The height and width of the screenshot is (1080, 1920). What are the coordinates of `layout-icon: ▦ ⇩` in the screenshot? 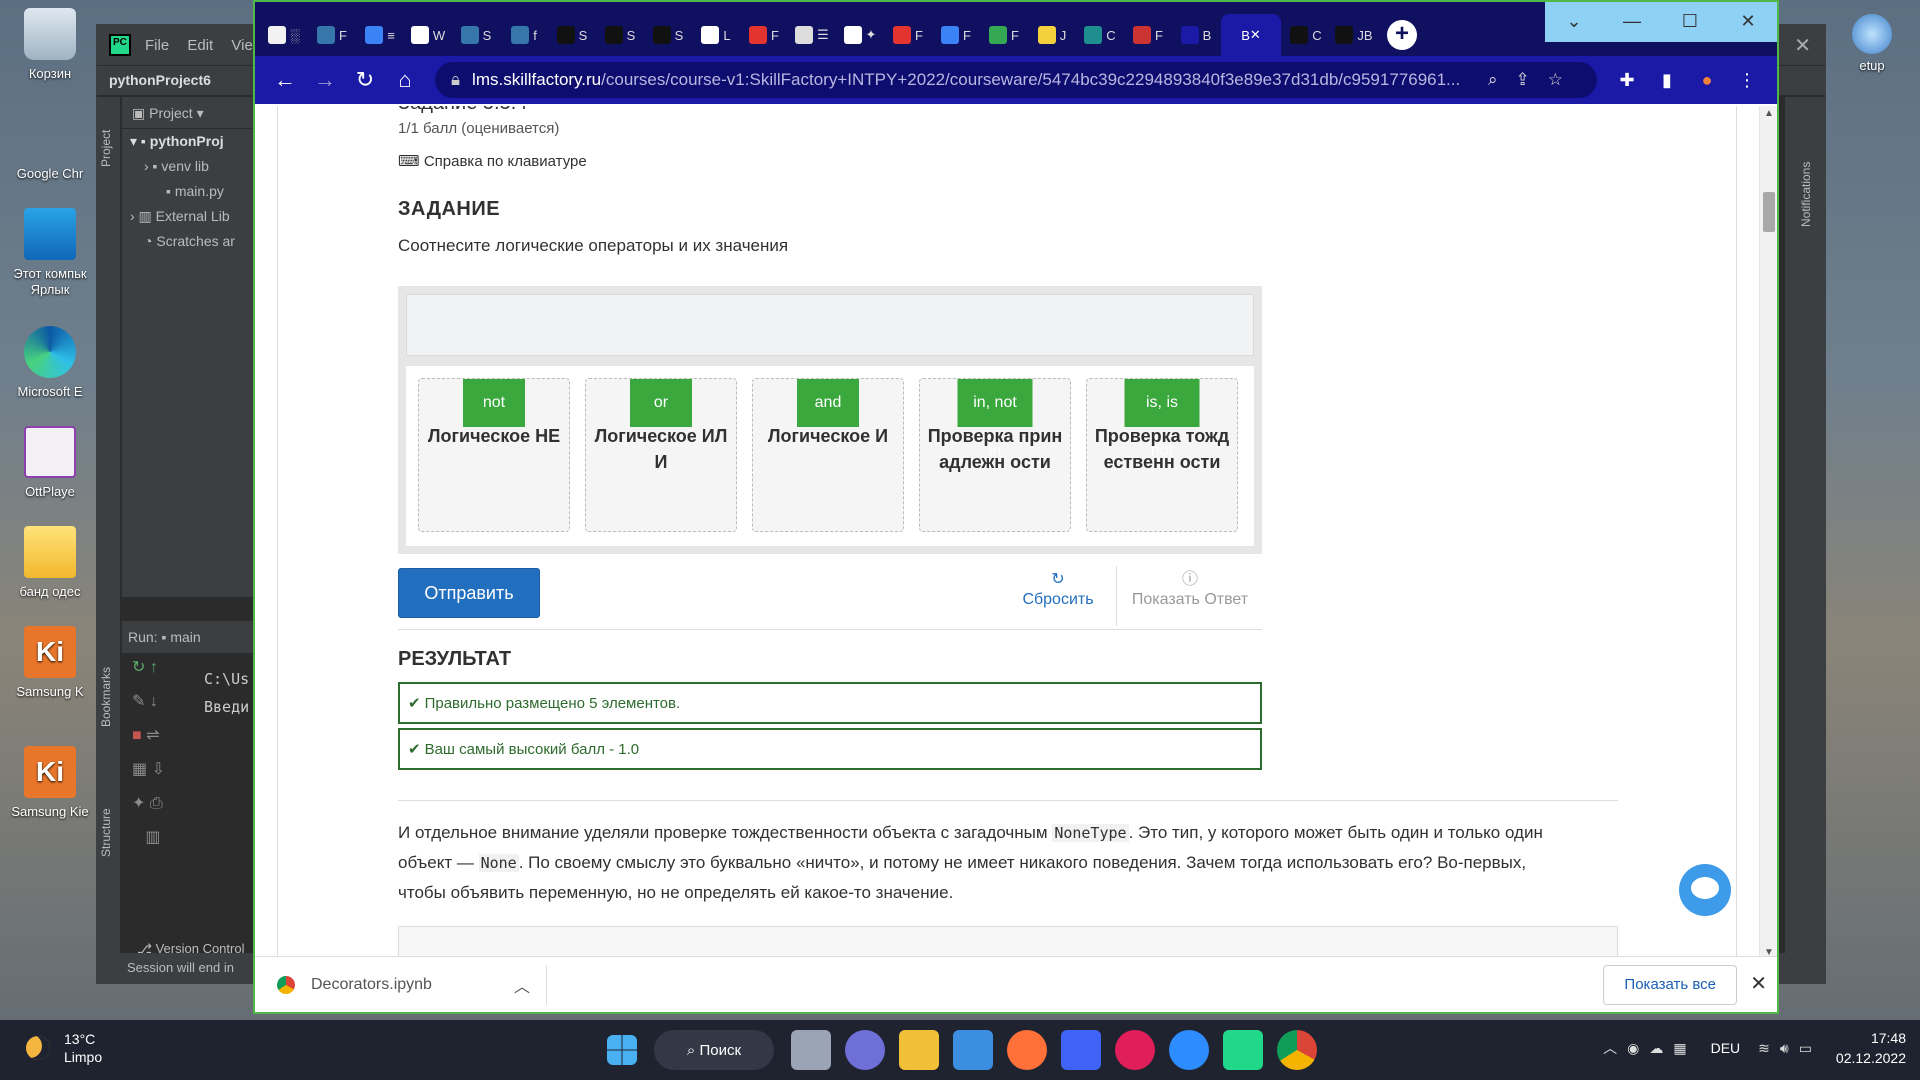 It's located at (157, 776).